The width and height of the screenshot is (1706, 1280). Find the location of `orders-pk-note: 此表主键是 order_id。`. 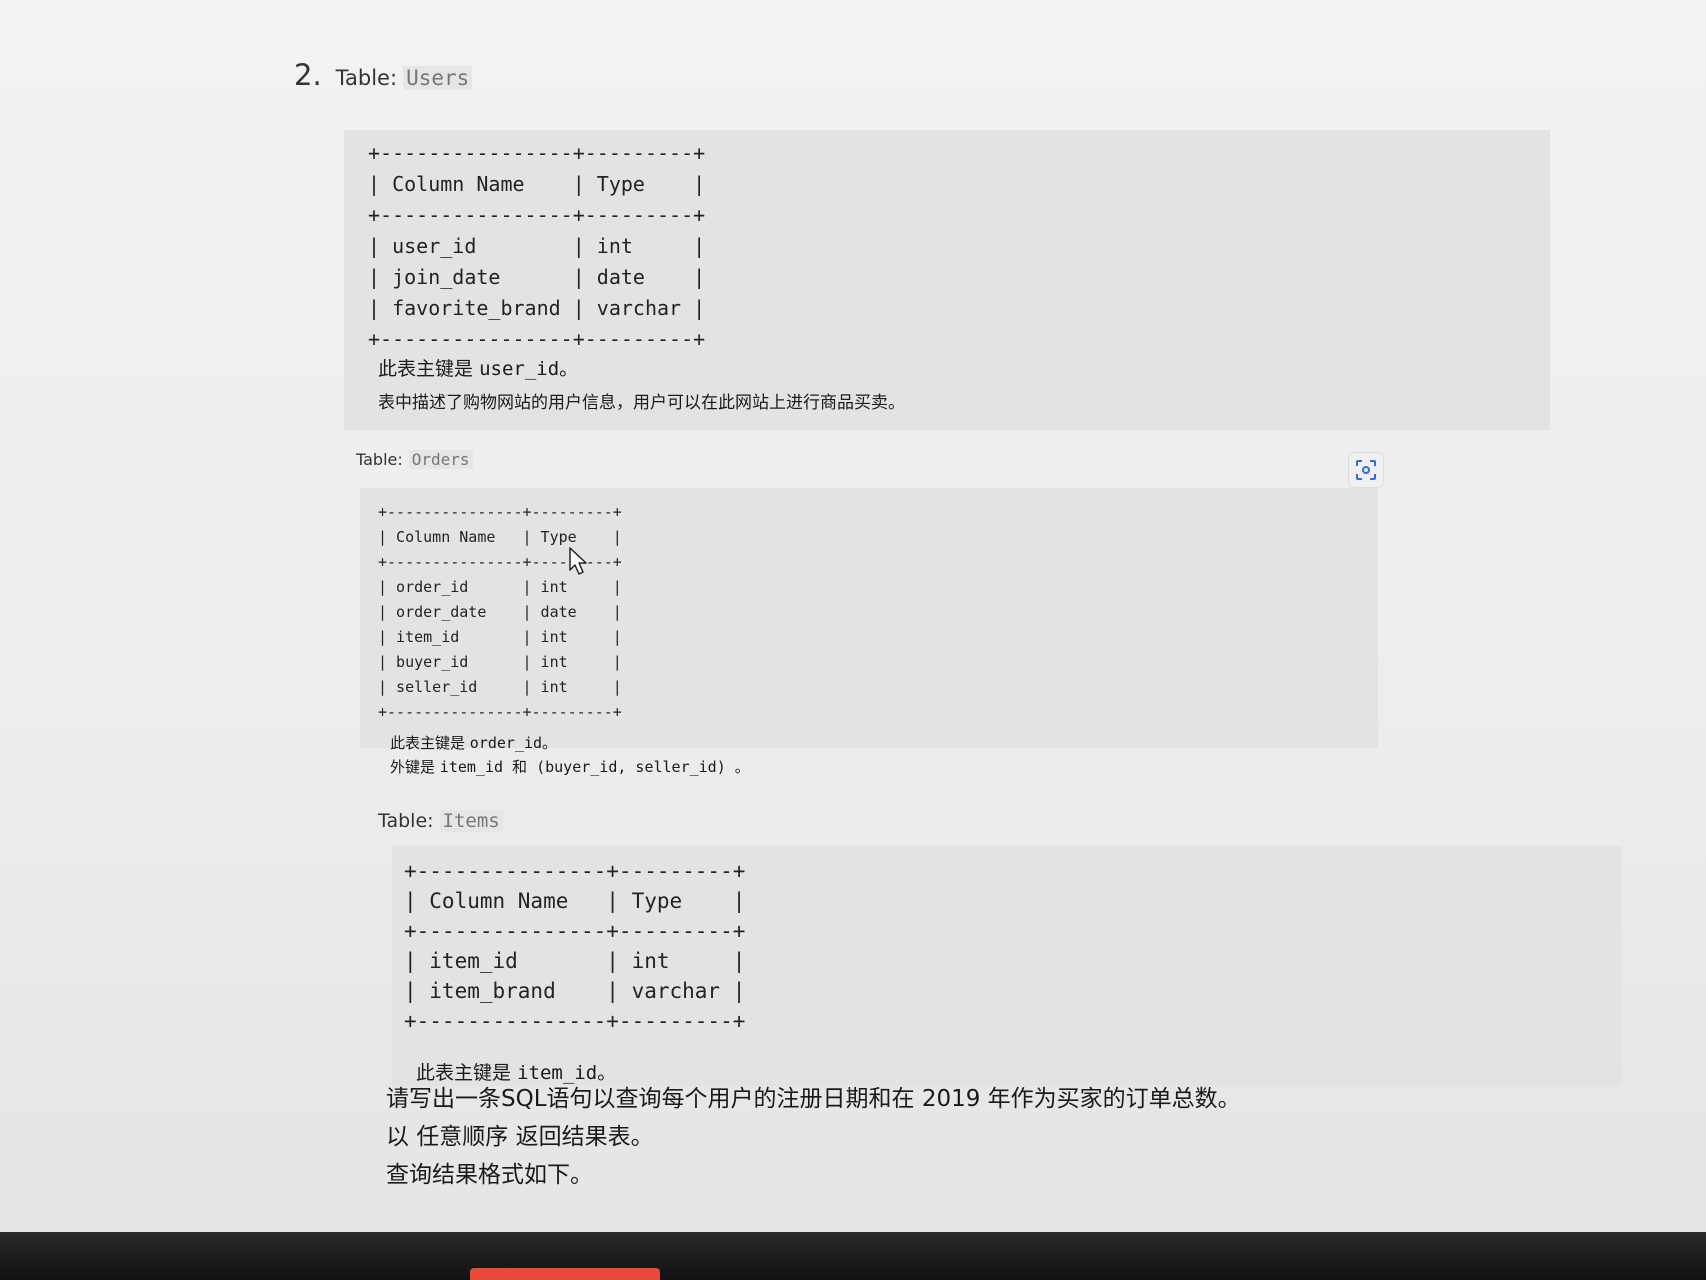

orders-pk-note: 此表主键是 order_id。 is located at coordinates (473, 742).